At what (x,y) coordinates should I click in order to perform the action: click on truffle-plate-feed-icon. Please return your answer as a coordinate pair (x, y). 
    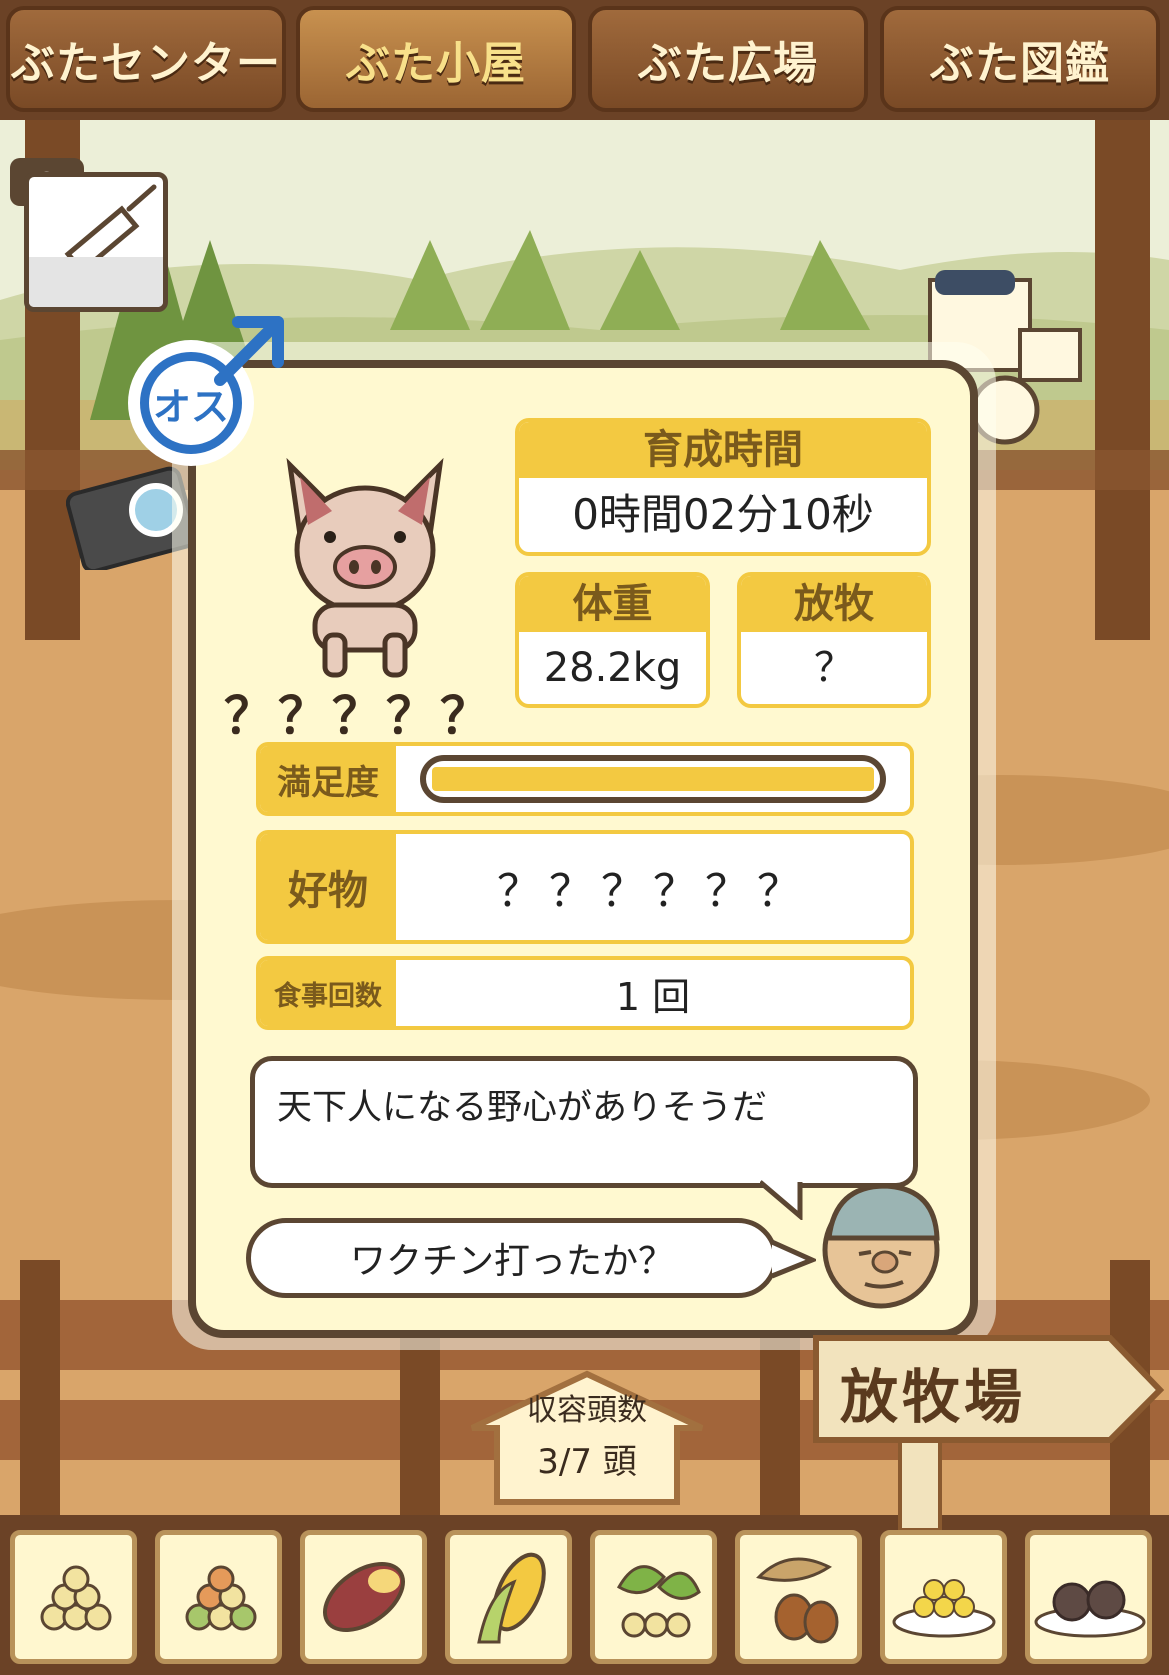
    Looking at the image, I should click on (1090, 1609).